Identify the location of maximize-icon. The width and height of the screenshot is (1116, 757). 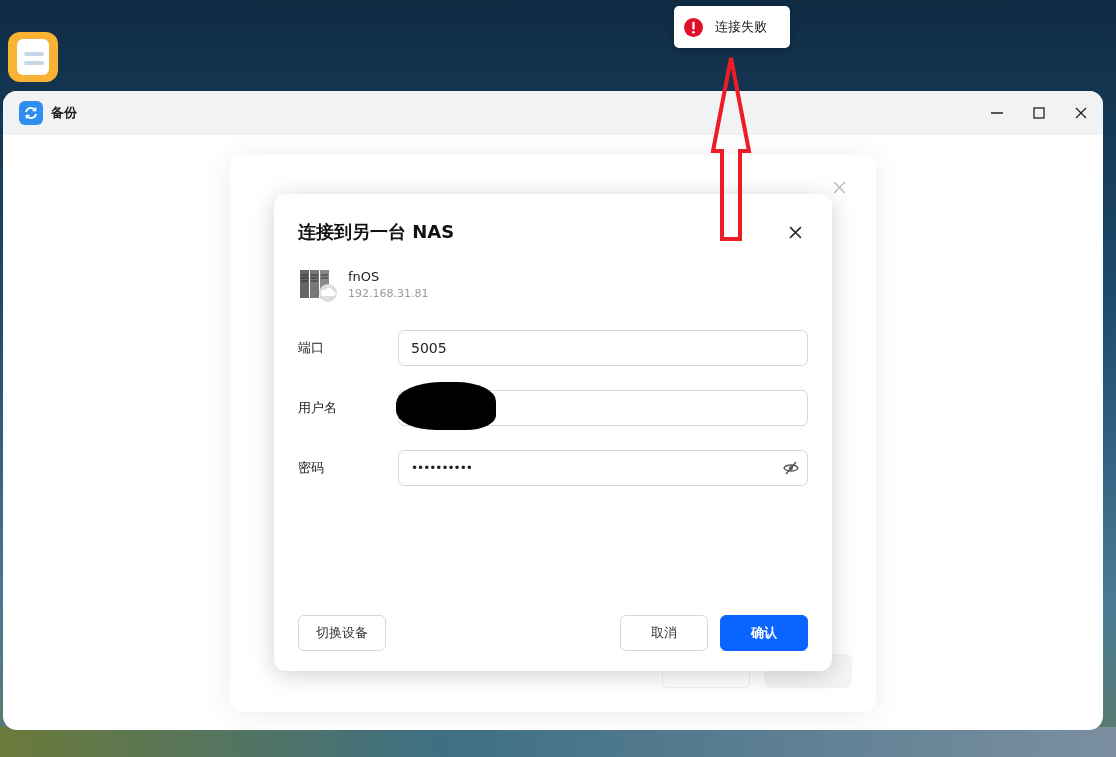
(1039, 113).